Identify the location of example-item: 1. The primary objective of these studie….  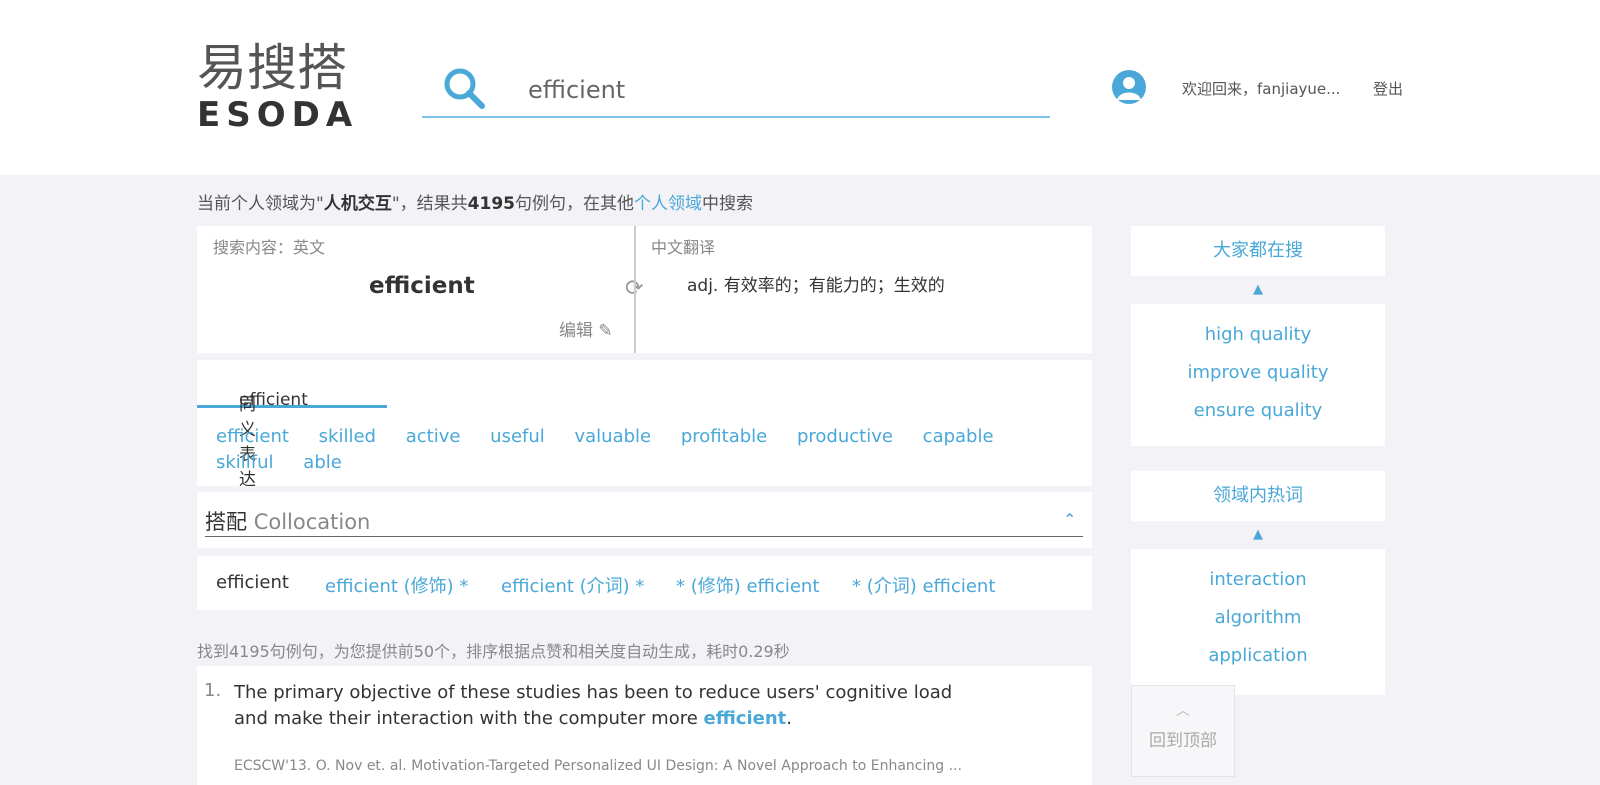
(644, 725).